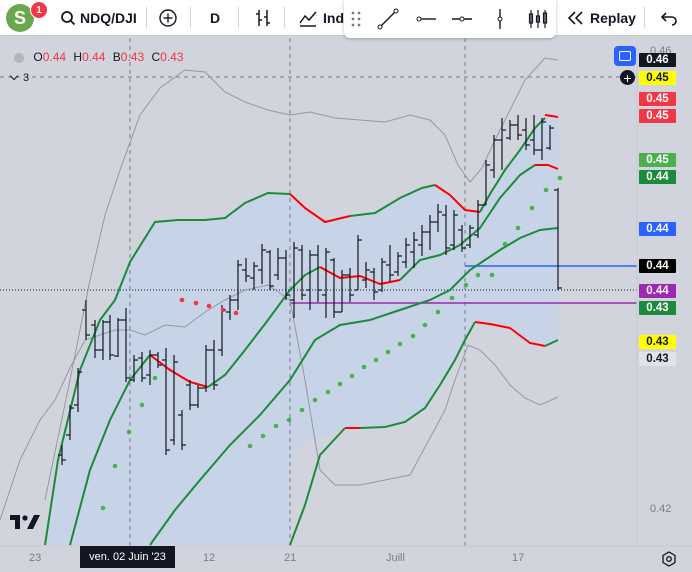  I want to click on indicators-count: 3, so click(26, 78).